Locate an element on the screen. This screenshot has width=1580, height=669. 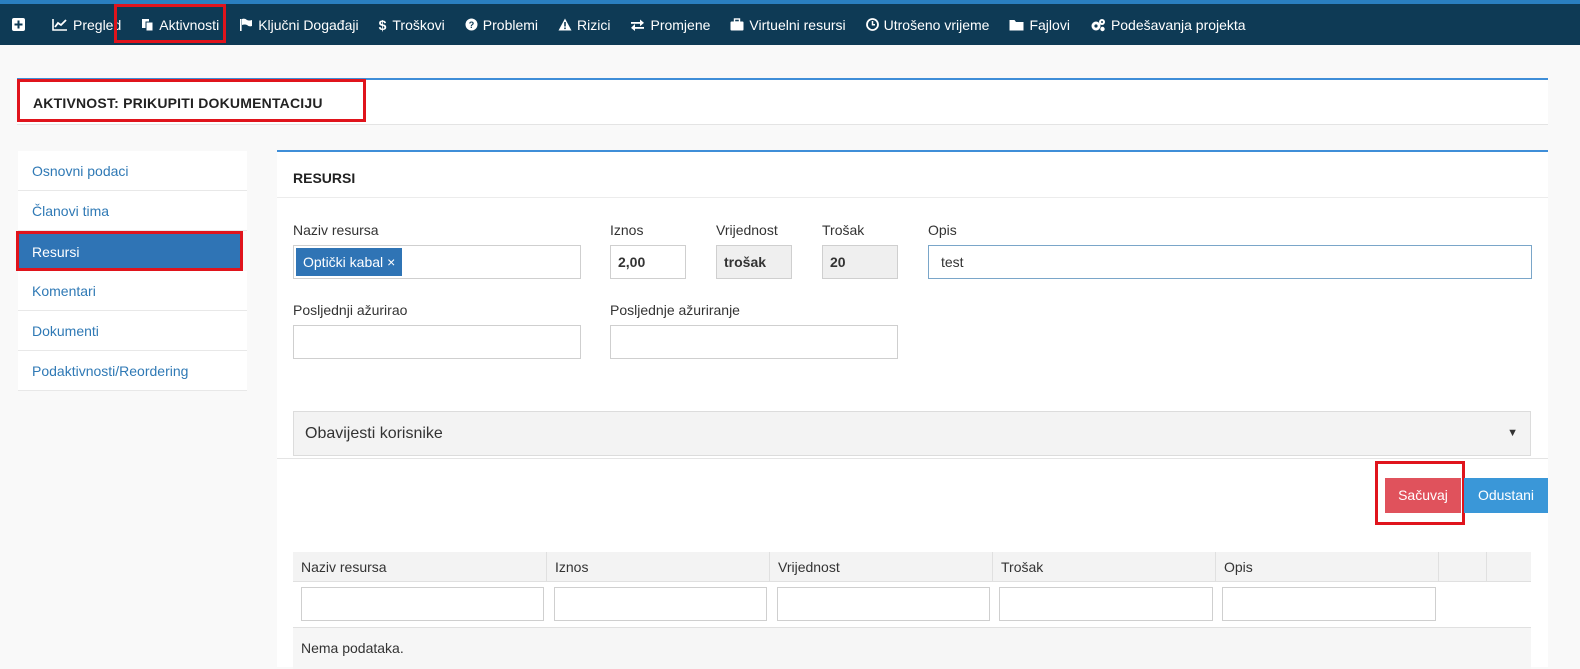
accordion-label: Obavijesti korisnike is located at coordinates (374, 433).